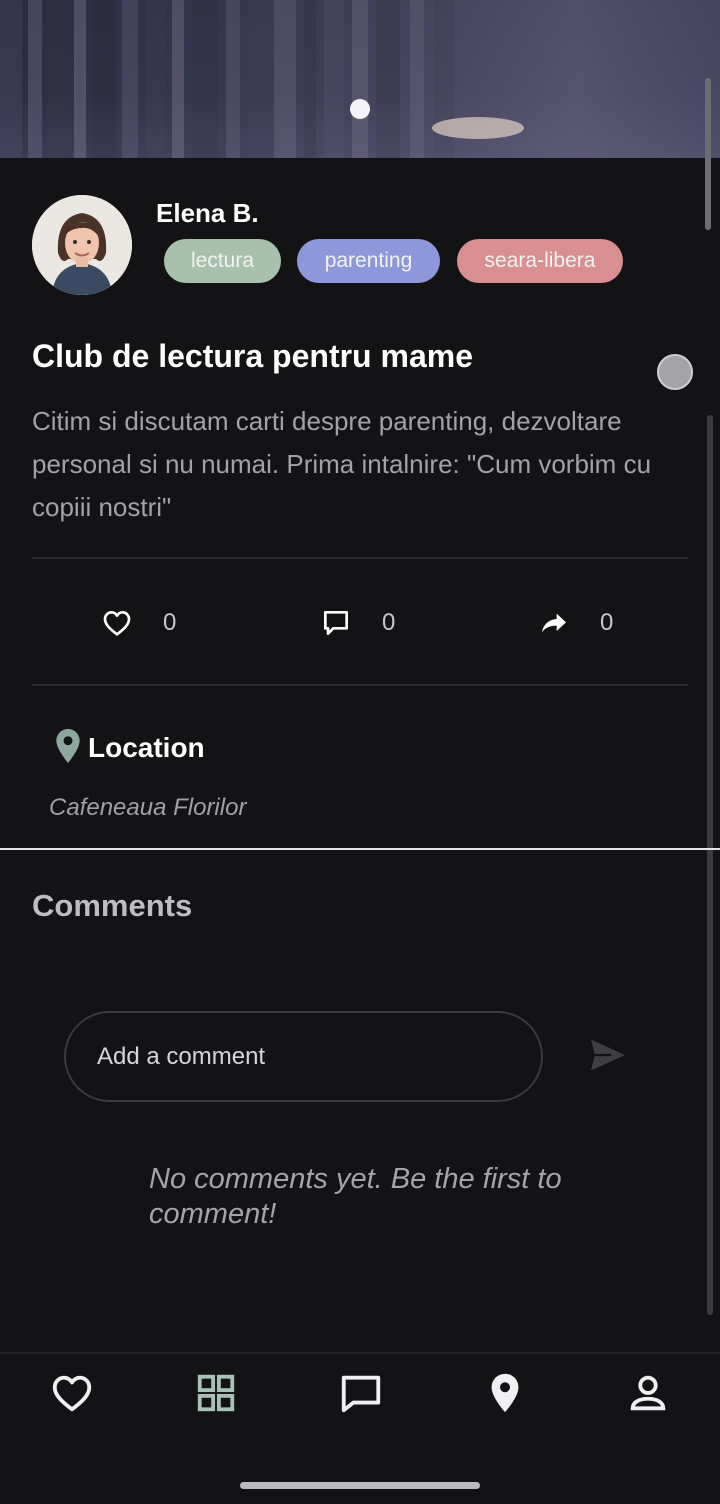  Describe the element at coordinates (82, 245) in the screenshot. I see `avatar` at that location.